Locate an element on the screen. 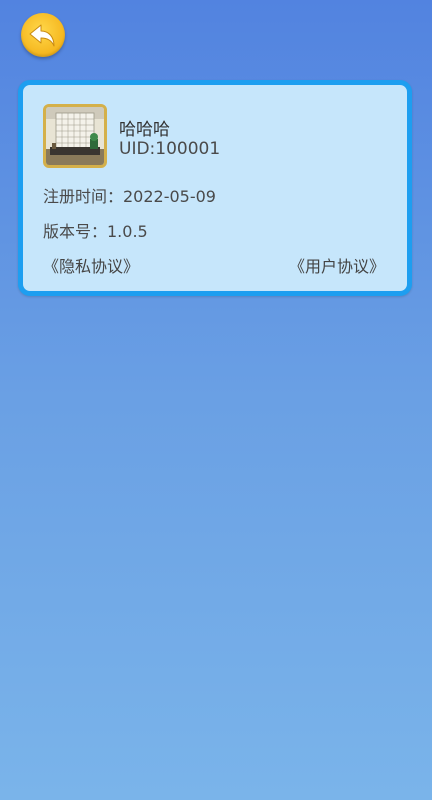  chessboard-avatar-image is located at coordinates (75, 136).